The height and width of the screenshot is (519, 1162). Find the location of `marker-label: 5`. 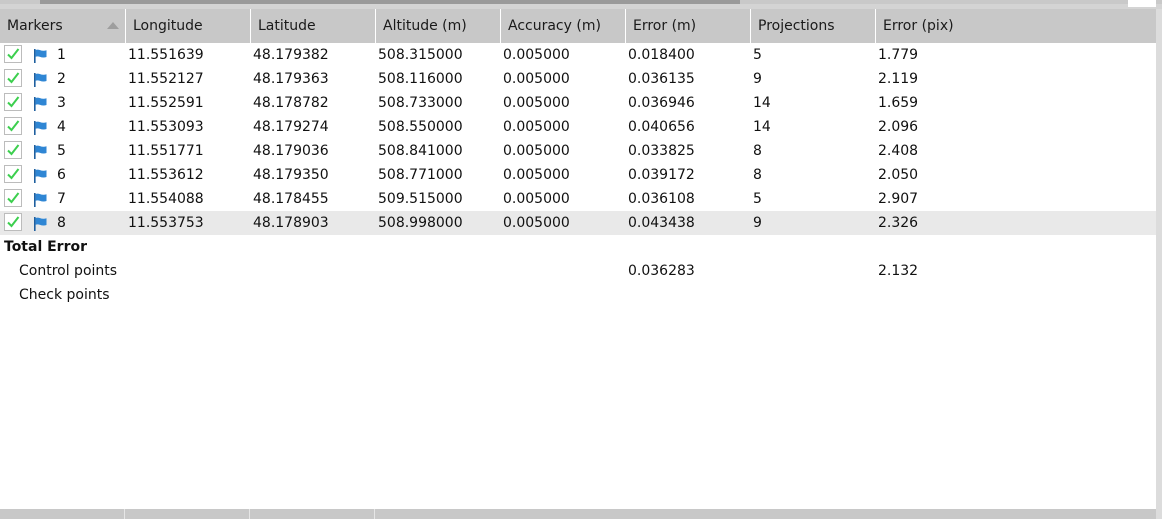

marker-label: 5 is located at coordinates (61, 151).